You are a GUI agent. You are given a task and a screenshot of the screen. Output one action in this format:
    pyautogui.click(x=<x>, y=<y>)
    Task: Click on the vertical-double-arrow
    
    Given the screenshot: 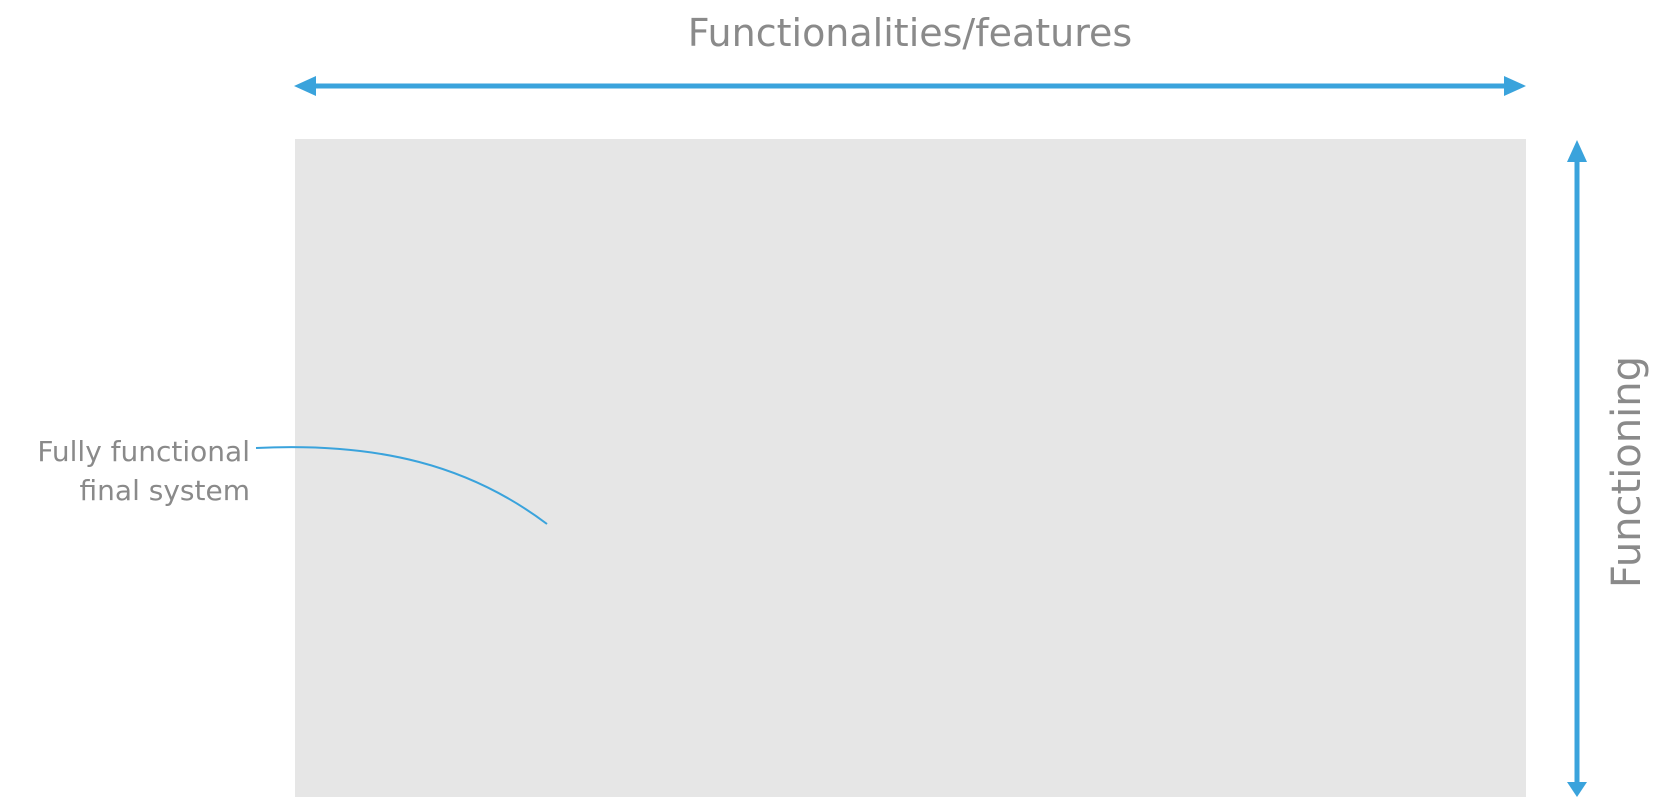 What is the action you would take?
    pyautogui.click(x=1577, y=468)
    